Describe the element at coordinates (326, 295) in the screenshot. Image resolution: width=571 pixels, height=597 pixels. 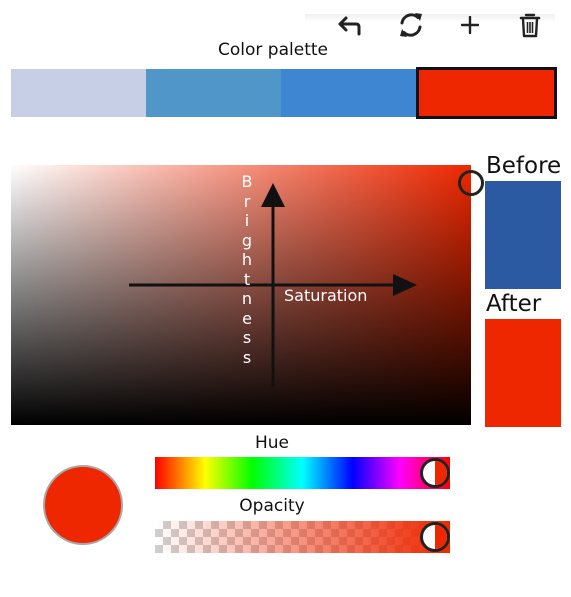
I see `saturation-label: Saturation` at that location.